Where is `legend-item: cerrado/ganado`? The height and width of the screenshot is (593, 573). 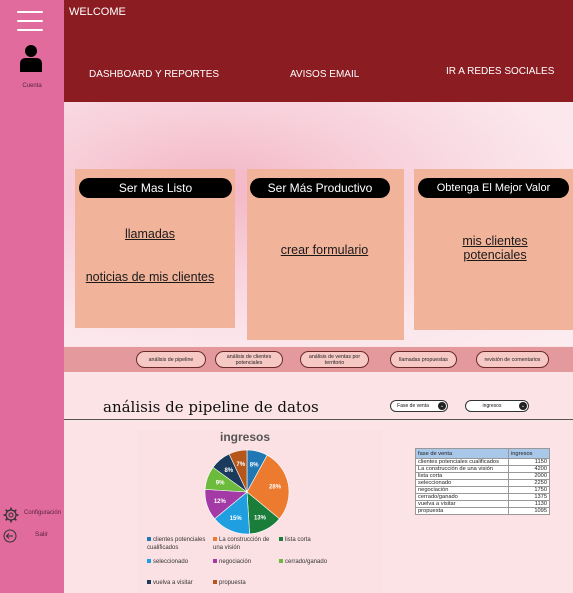 legend-item: cerrado/ganado is located at coordinates (310, 562).